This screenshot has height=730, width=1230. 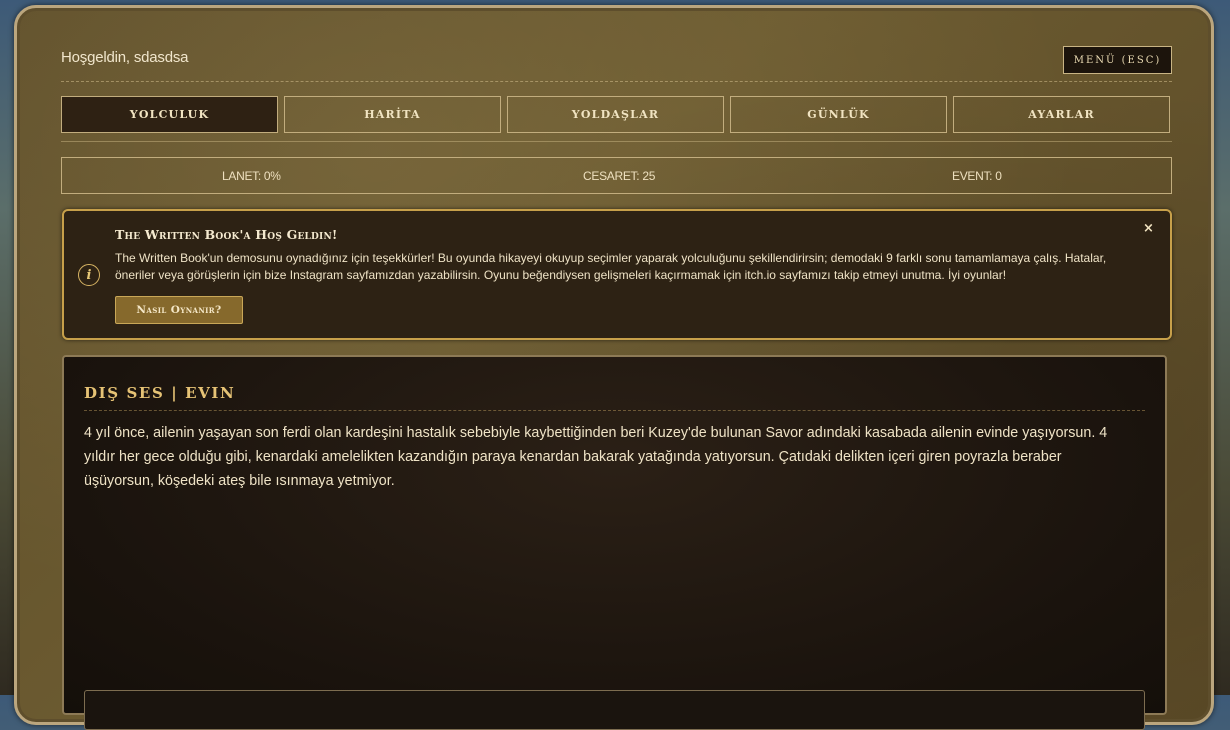 What do you see at coordinates (89, 275) in the screenshot?
I see `info-icon: i` at bounding box center [89, 275].